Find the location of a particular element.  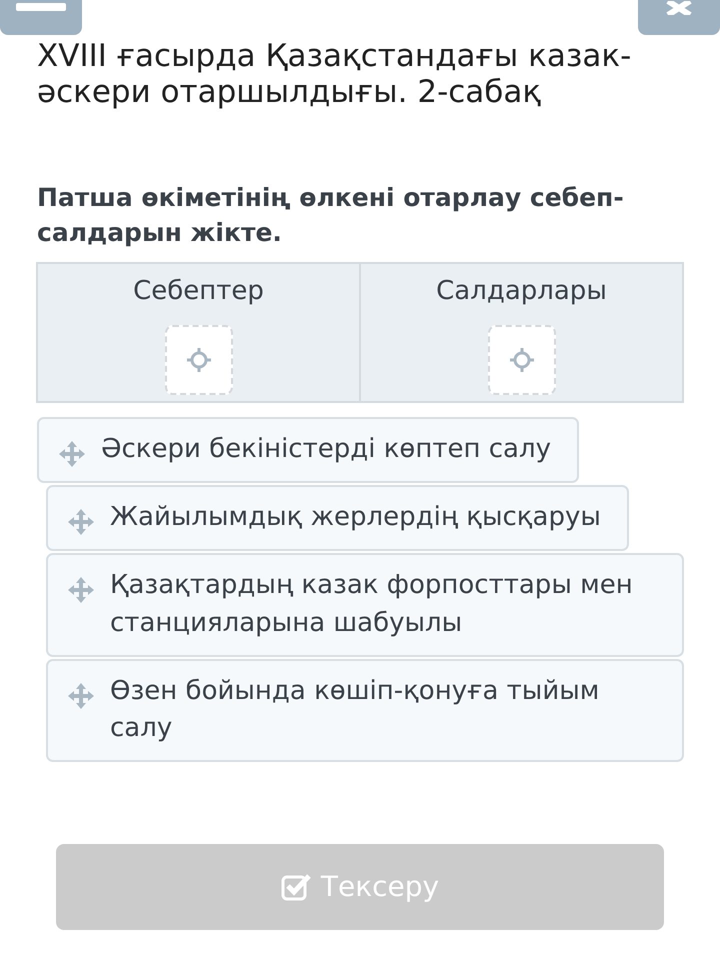

menu-button is located at coordinates (41, 17).